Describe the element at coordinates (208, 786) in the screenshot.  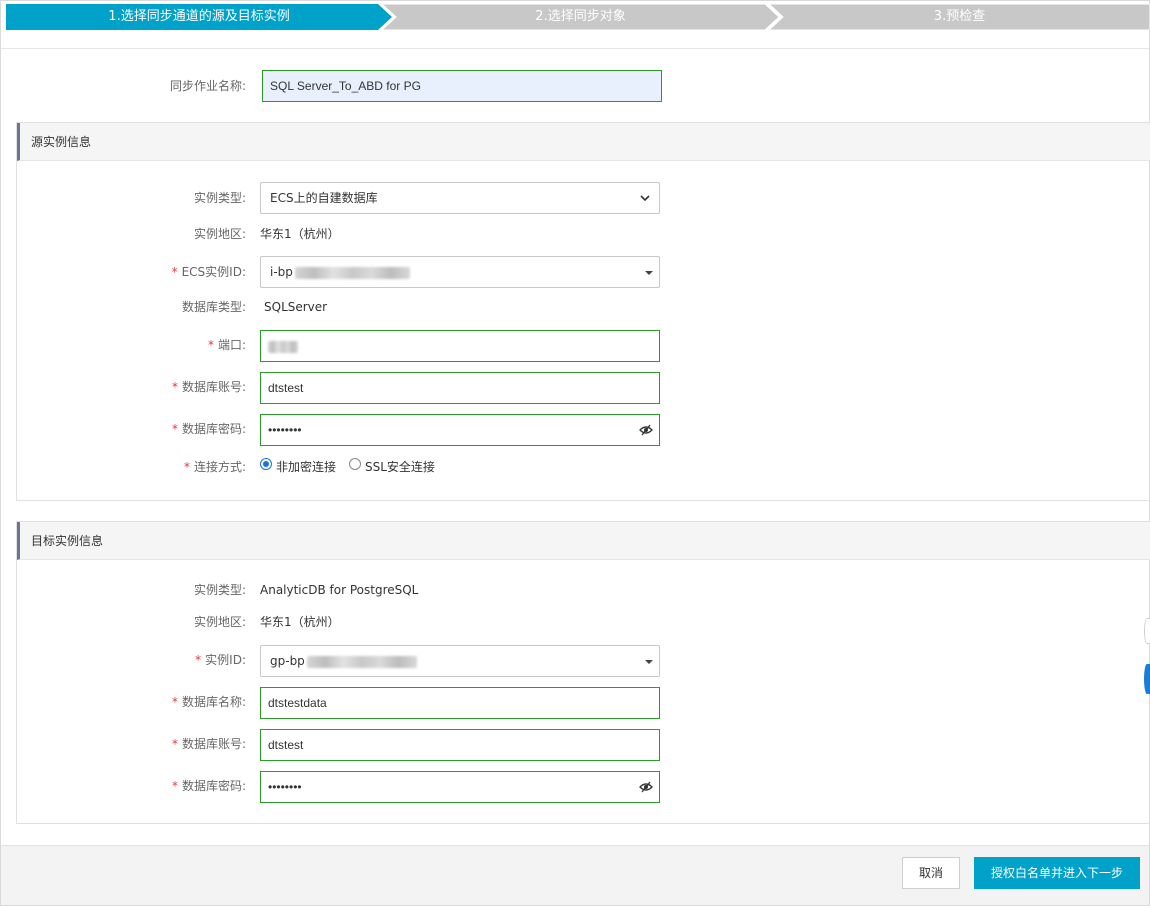
I see `target-password-label: * 数据库密码:` at that location.